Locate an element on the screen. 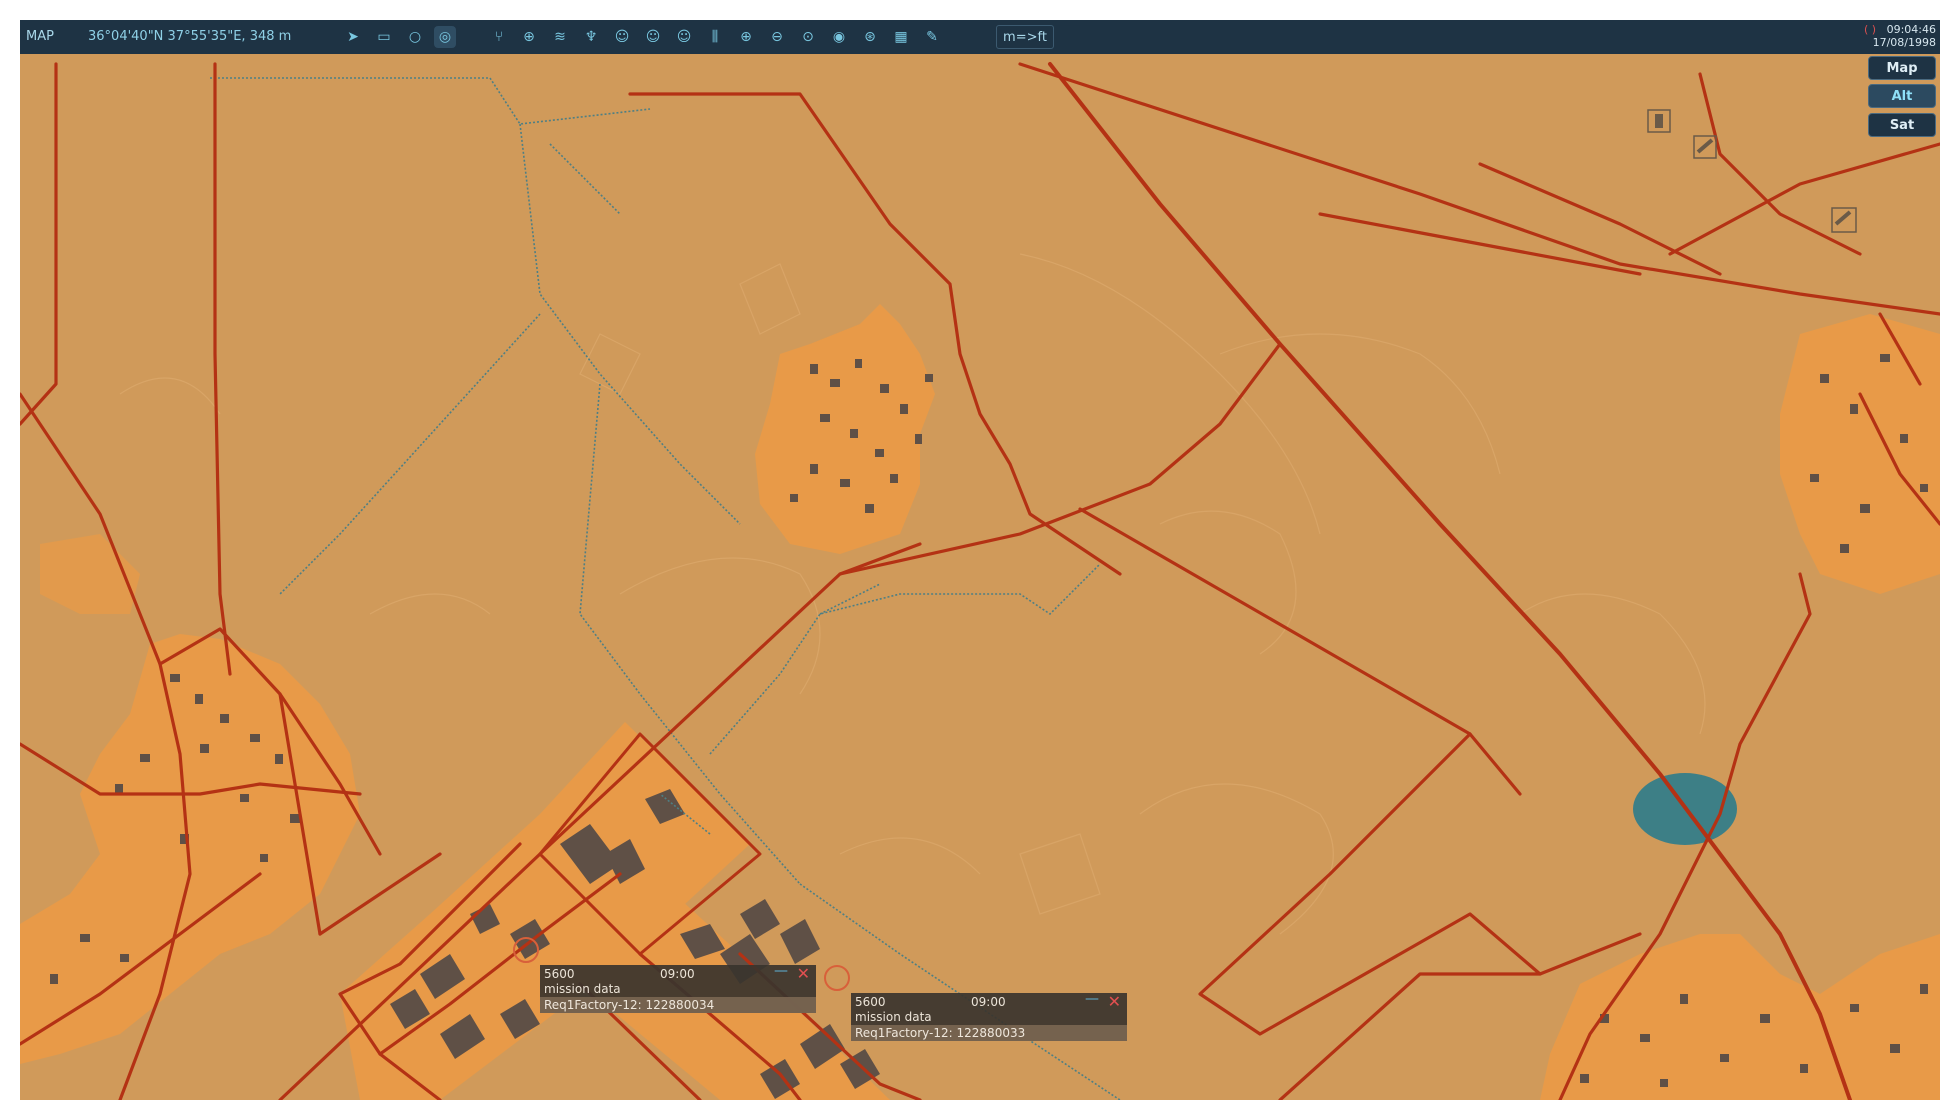 The image size is (1960, 1120). clock-date: 17/08/1998 is located at coordinates (1904, 42).